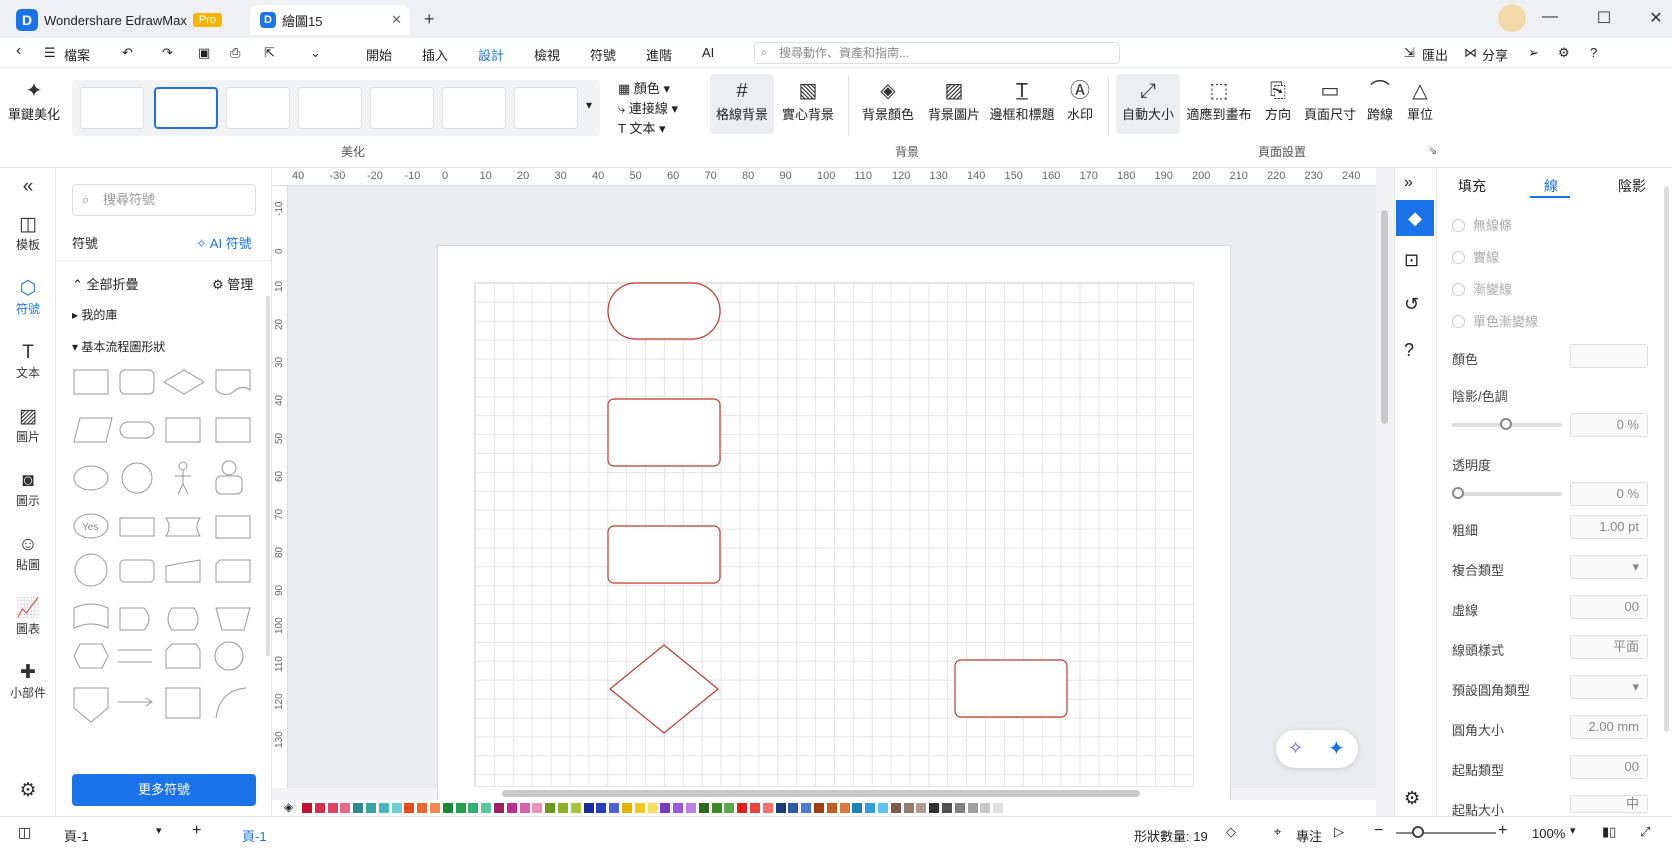 The height and width of the screenshot is (850, 1672). What do you see at coordinates (954, 100) in the screenshot?
I see `bg-image-button: ▨ 背景圖片` at bounding box center [954, 100].